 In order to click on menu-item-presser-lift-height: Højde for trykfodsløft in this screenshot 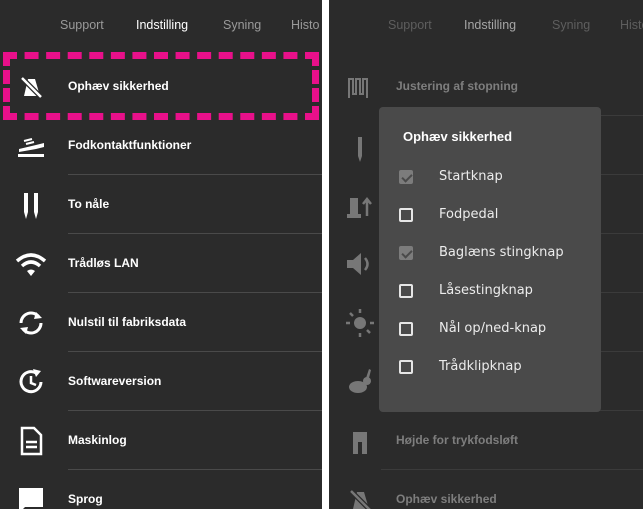, I will do `click(486, 441)`.